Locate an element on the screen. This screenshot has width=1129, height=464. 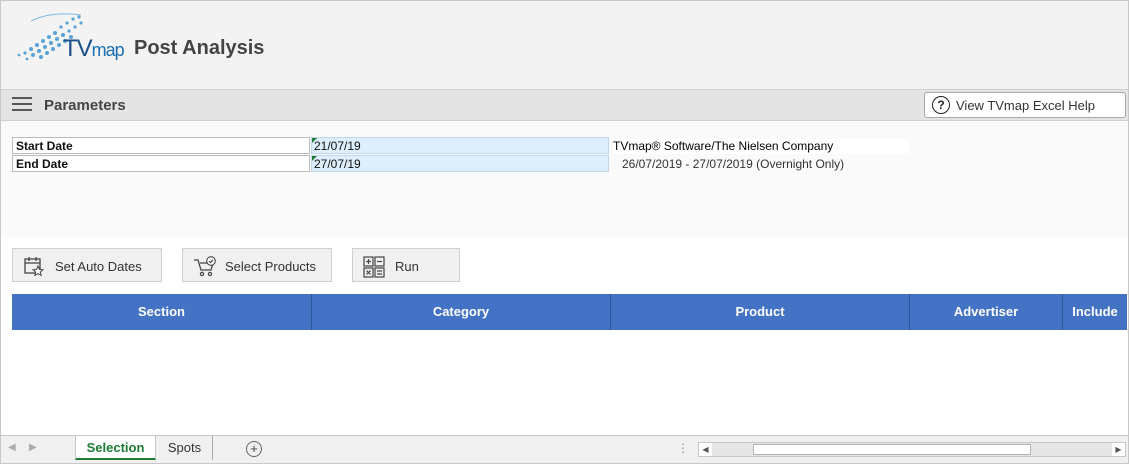
column-header-section: Section is located at coordinates (162, 312).